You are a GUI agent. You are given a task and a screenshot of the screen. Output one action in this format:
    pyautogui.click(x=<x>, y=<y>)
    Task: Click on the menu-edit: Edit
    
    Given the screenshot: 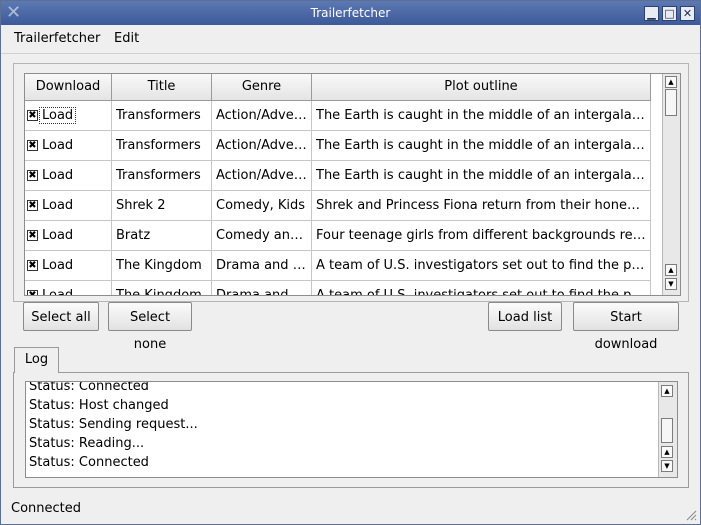 What is the action you would take?
    pyautogui.click(x=126, y=38)
    